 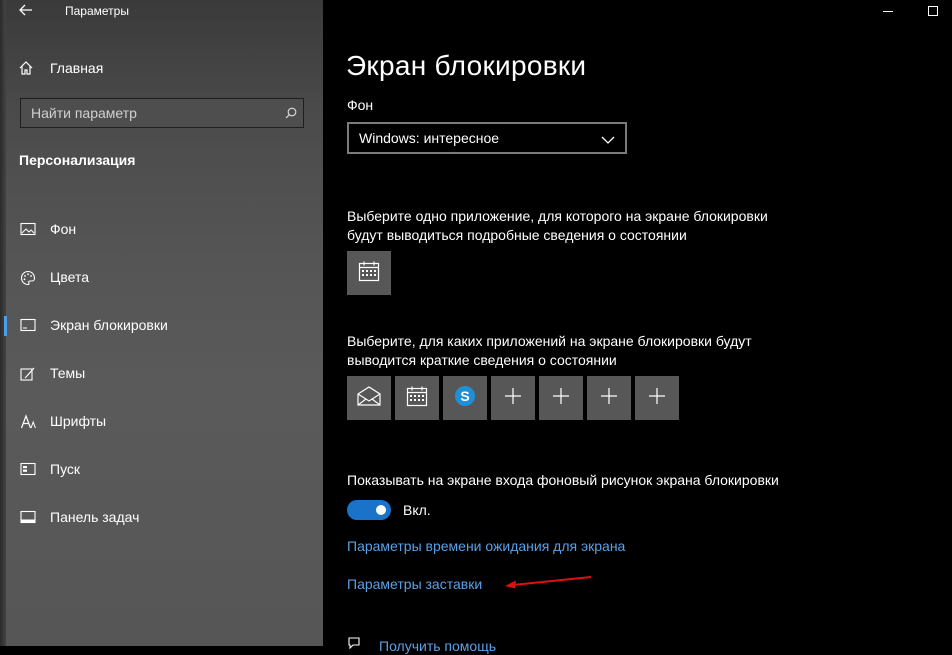 What do you see at coordinates (161, 470) in the screenshot?
I see `sidebar-item-start: Пуск` at bounding box center [161, 470].